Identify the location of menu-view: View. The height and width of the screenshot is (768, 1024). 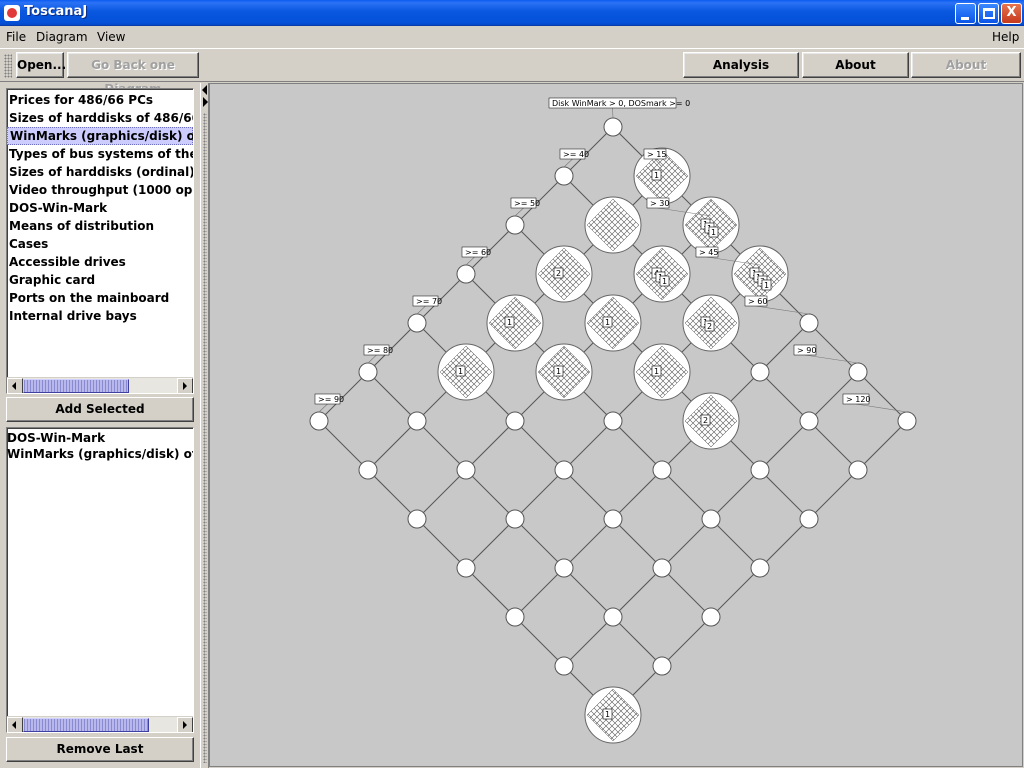
(111, 37).